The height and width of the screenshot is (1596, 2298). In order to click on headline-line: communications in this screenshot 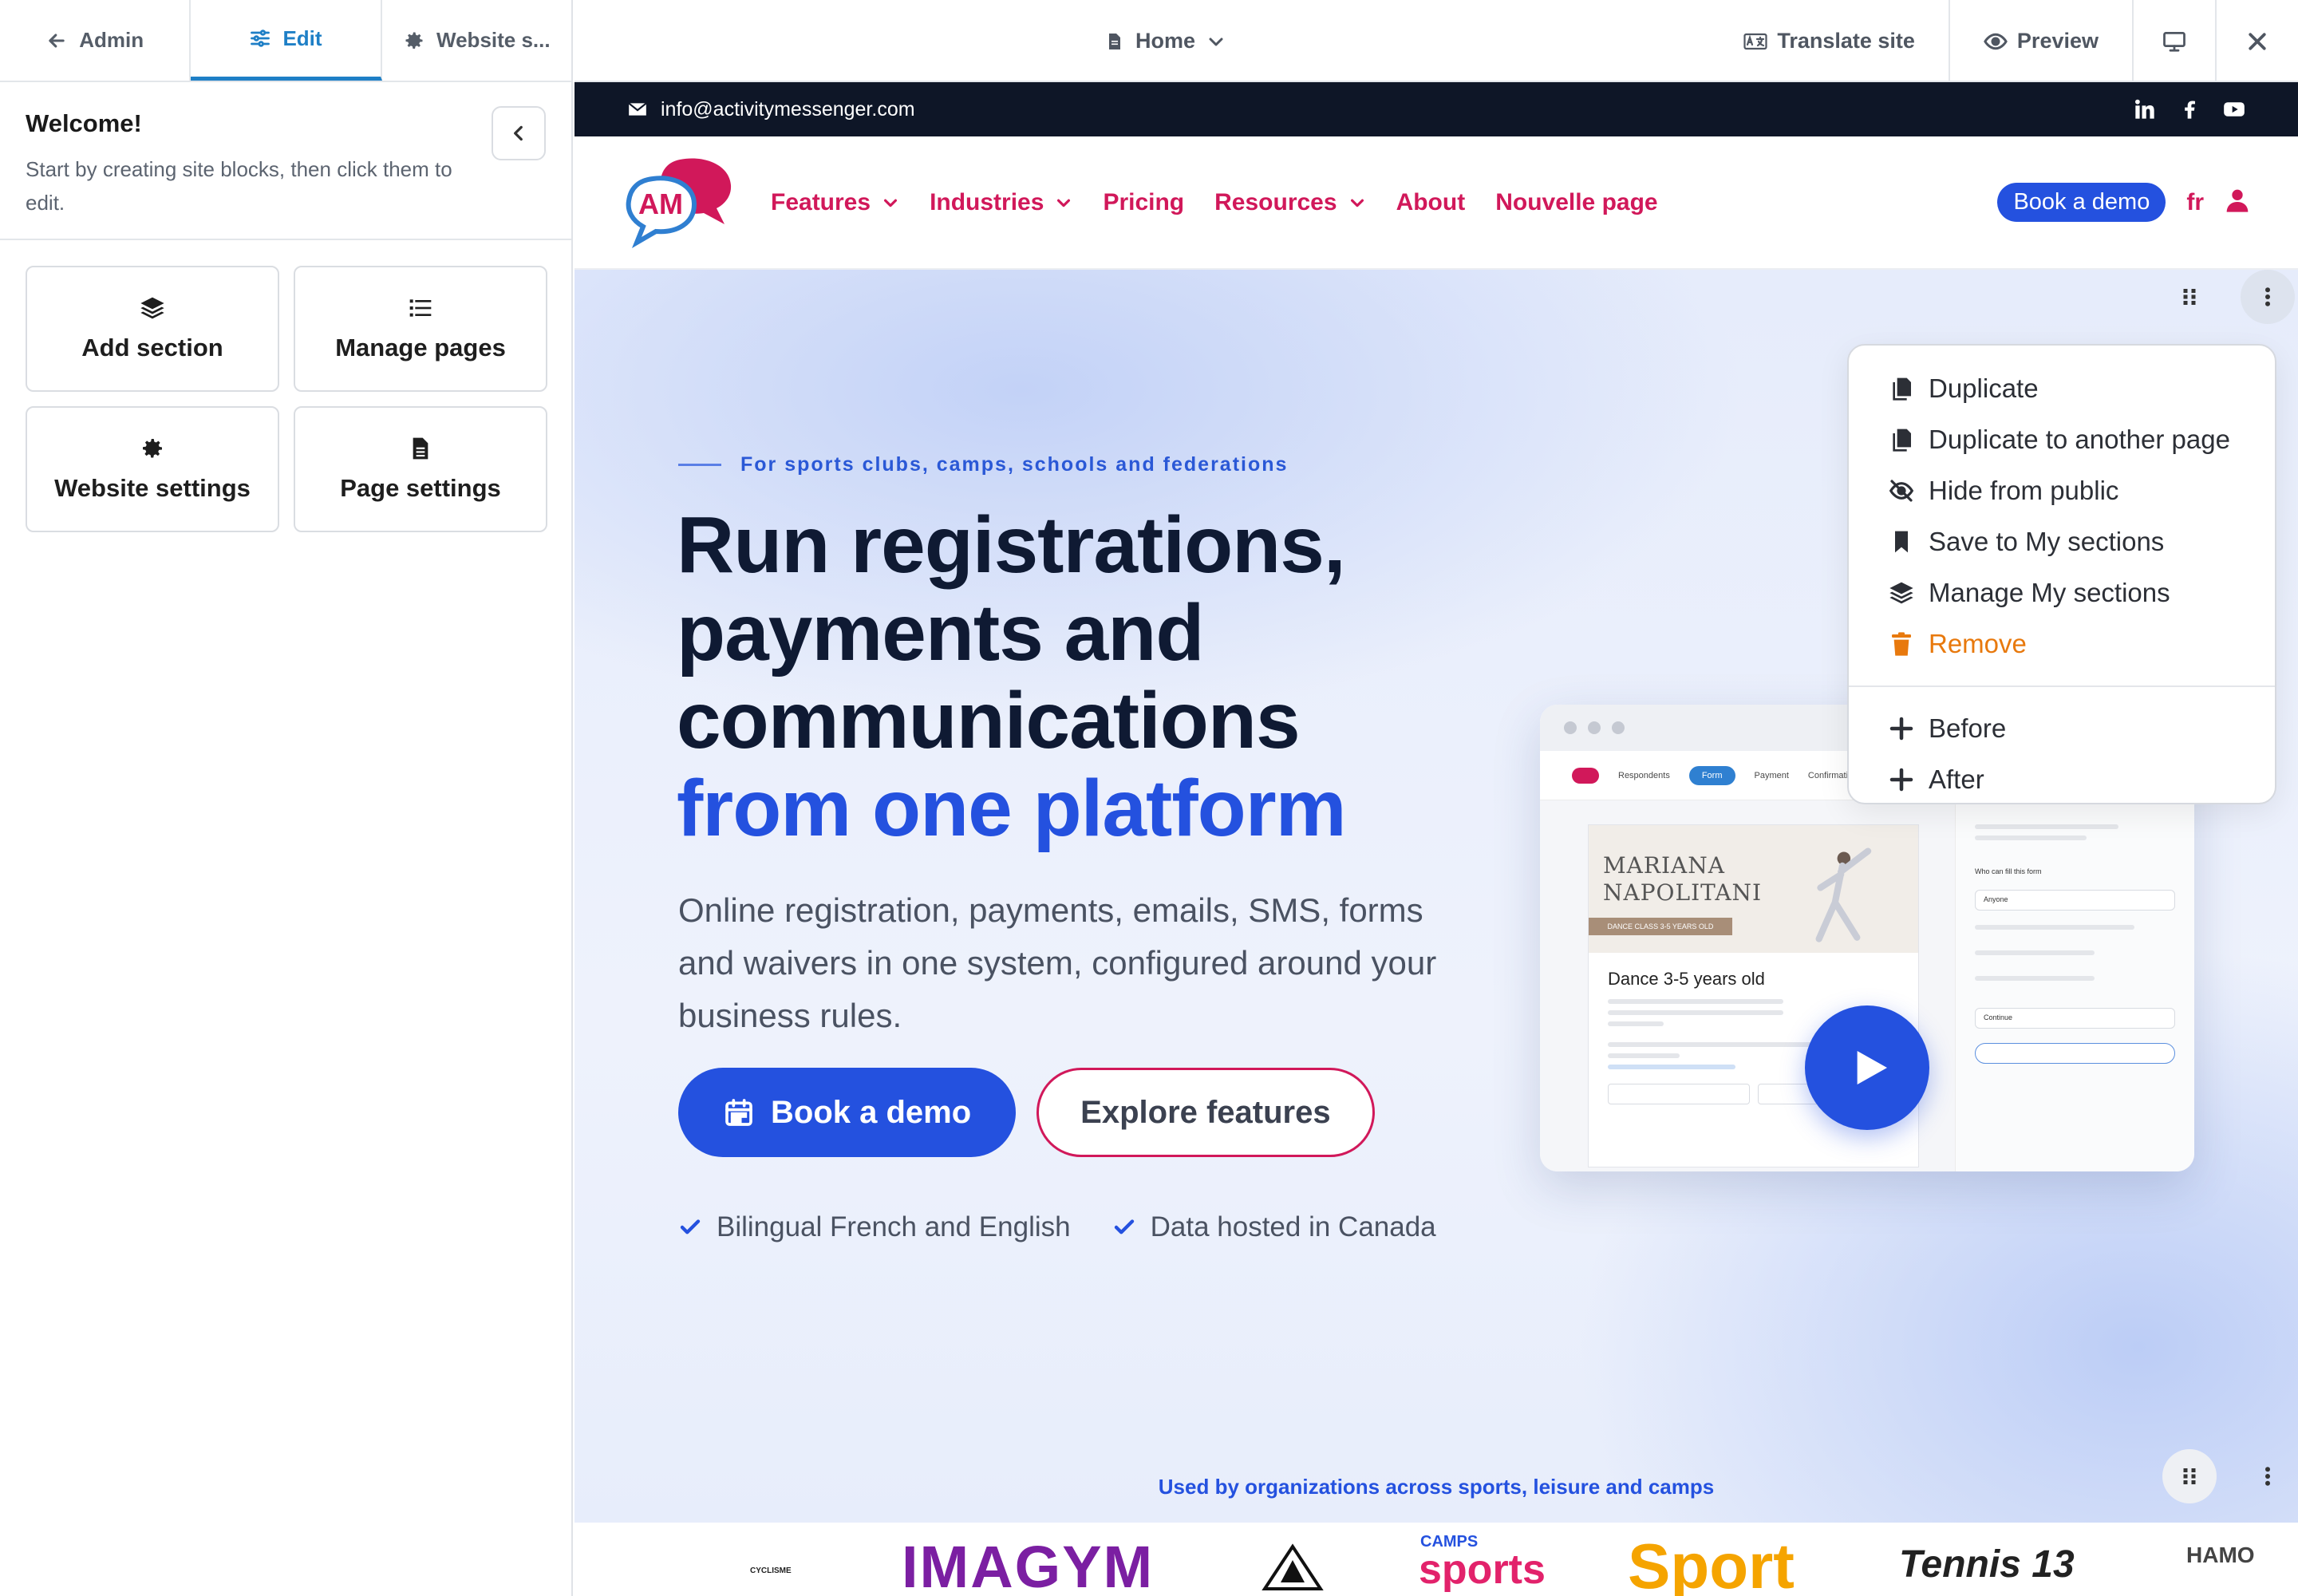, I will do `click(989, 720)`.